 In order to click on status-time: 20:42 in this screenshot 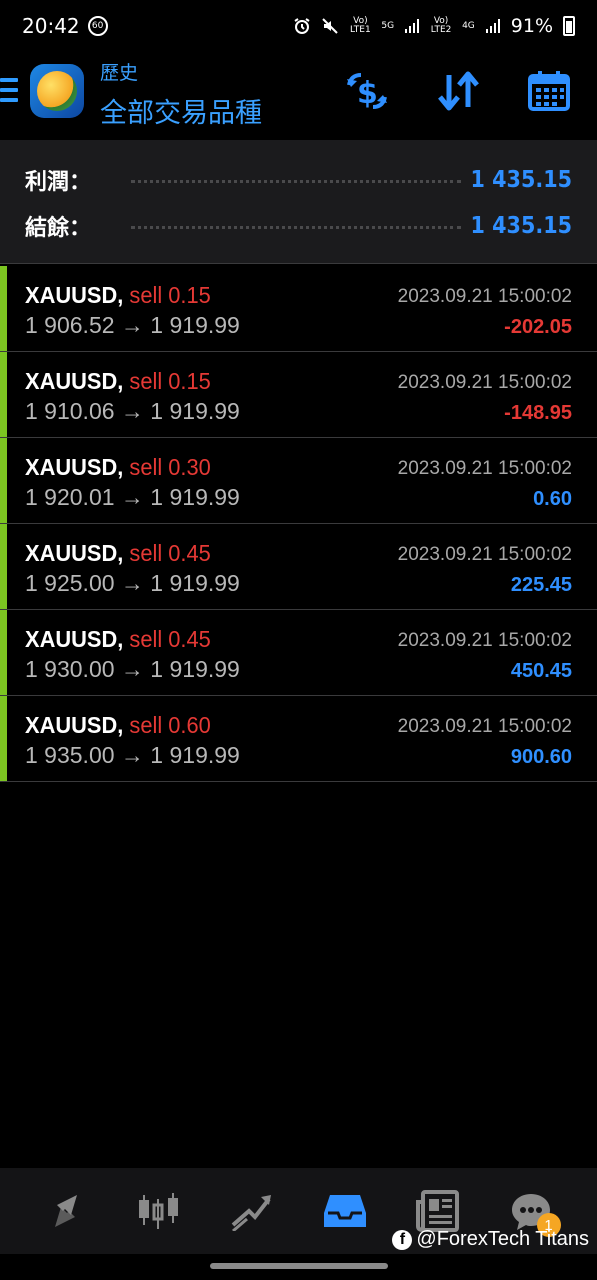, I will do `click(51, 26)`.